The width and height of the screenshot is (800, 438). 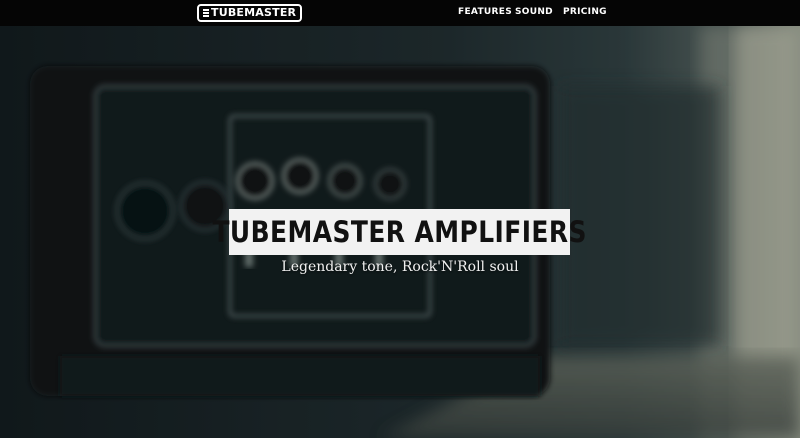 I want to click on nav-link-pricing: PRICING, so click(x=585, y=12).